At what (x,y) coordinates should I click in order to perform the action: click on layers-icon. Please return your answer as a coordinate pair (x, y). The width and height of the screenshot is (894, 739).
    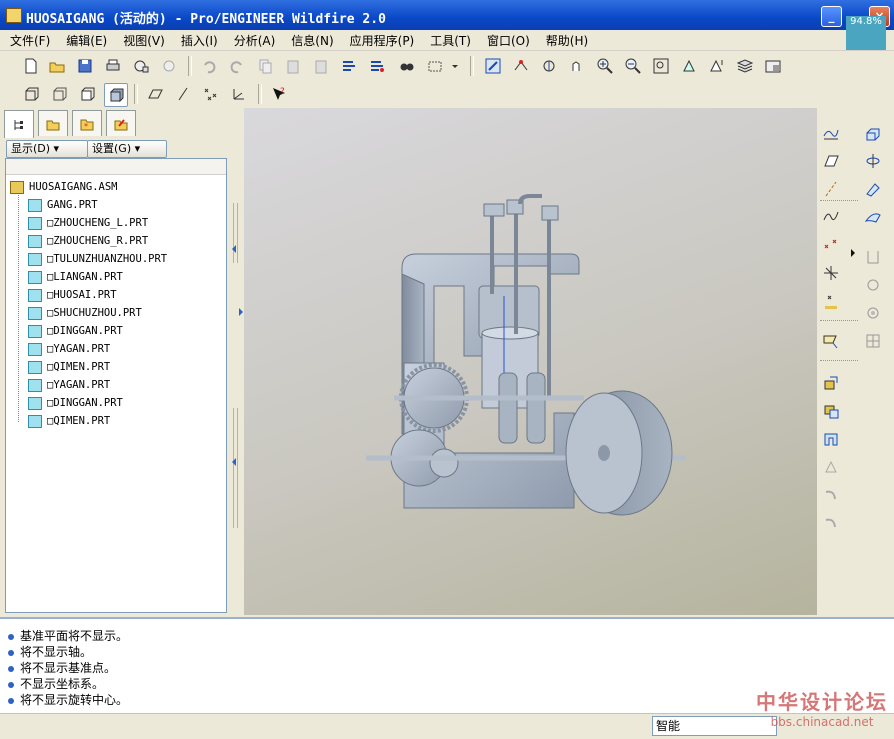
    Looking at the image, I should click on (745, 66).